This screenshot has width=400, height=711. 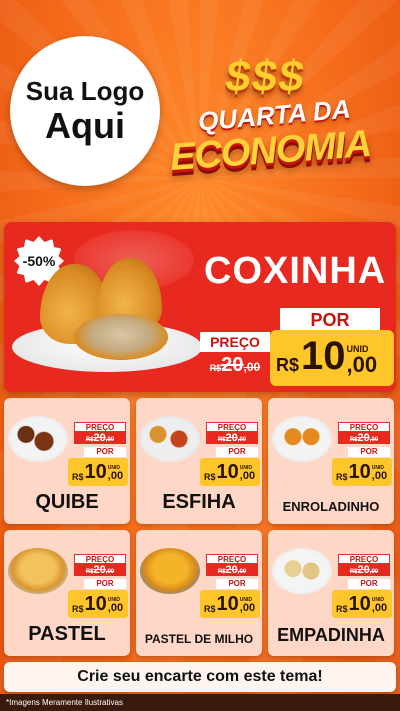 I want to click on old-price-value: R$ 20 ,00, so click(x=235, y=365).